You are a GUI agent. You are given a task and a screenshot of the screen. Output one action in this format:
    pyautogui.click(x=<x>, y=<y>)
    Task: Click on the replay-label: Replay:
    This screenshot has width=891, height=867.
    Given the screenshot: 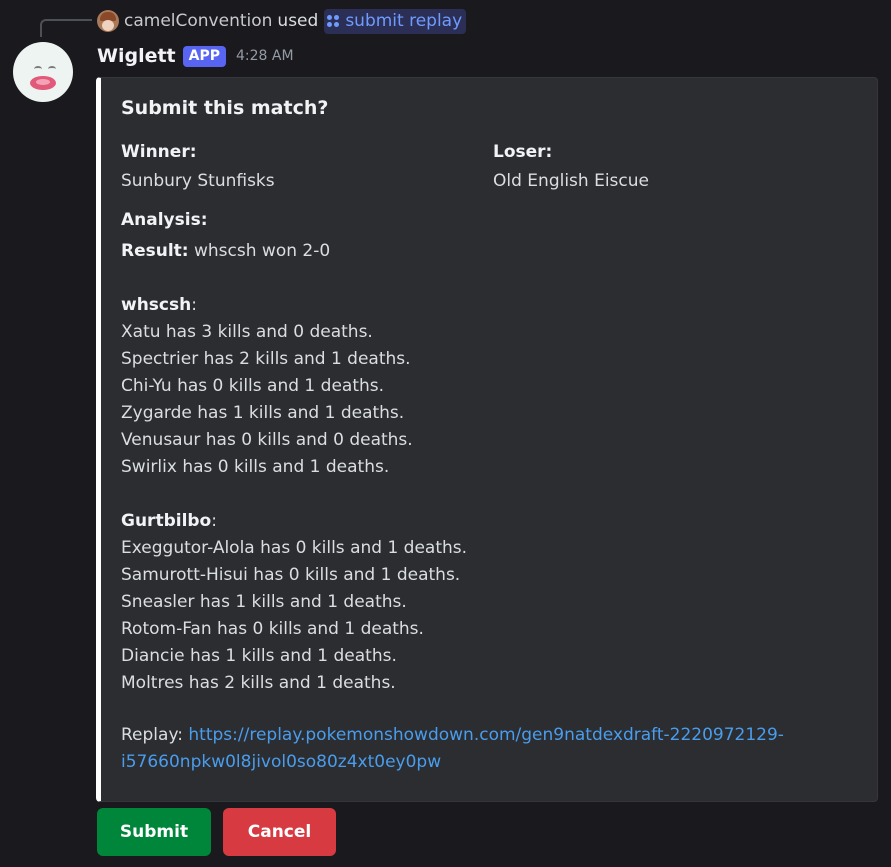 What is the action you would take?
    pyautogui.click(x=155, y=735)
    